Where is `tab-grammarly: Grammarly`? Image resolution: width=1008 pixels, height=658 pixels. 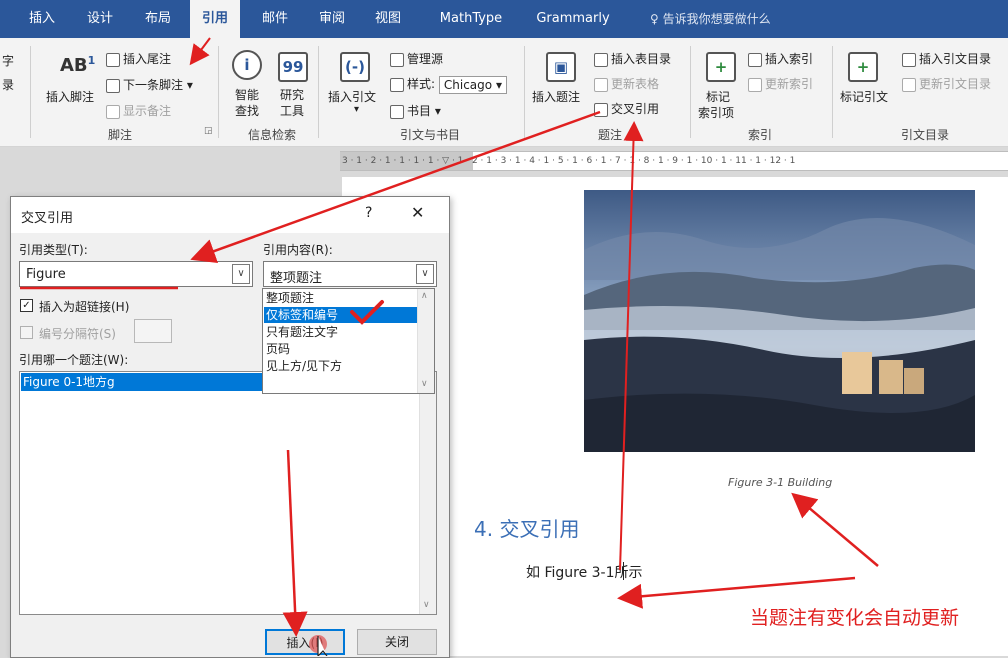 tab-grammarly: Grammarly is located at coordinates (573, 19).